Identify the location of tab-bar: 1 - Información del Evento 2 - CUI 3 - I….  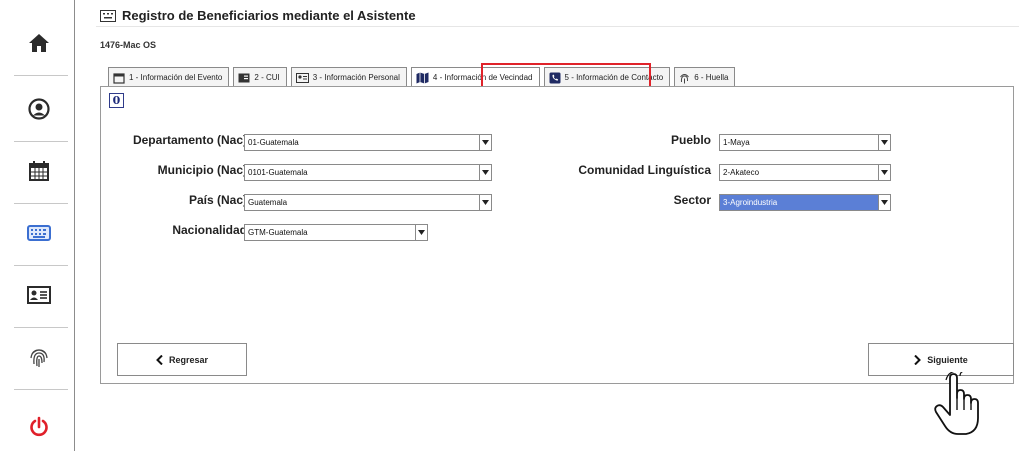
(423, 76).